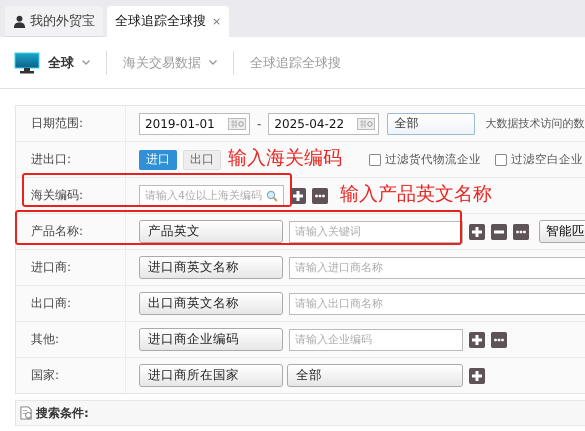  What do you see at coordinates (375, 375) in the screenshot?
I see `country-select: 全部` at bounding box center [375, 375].